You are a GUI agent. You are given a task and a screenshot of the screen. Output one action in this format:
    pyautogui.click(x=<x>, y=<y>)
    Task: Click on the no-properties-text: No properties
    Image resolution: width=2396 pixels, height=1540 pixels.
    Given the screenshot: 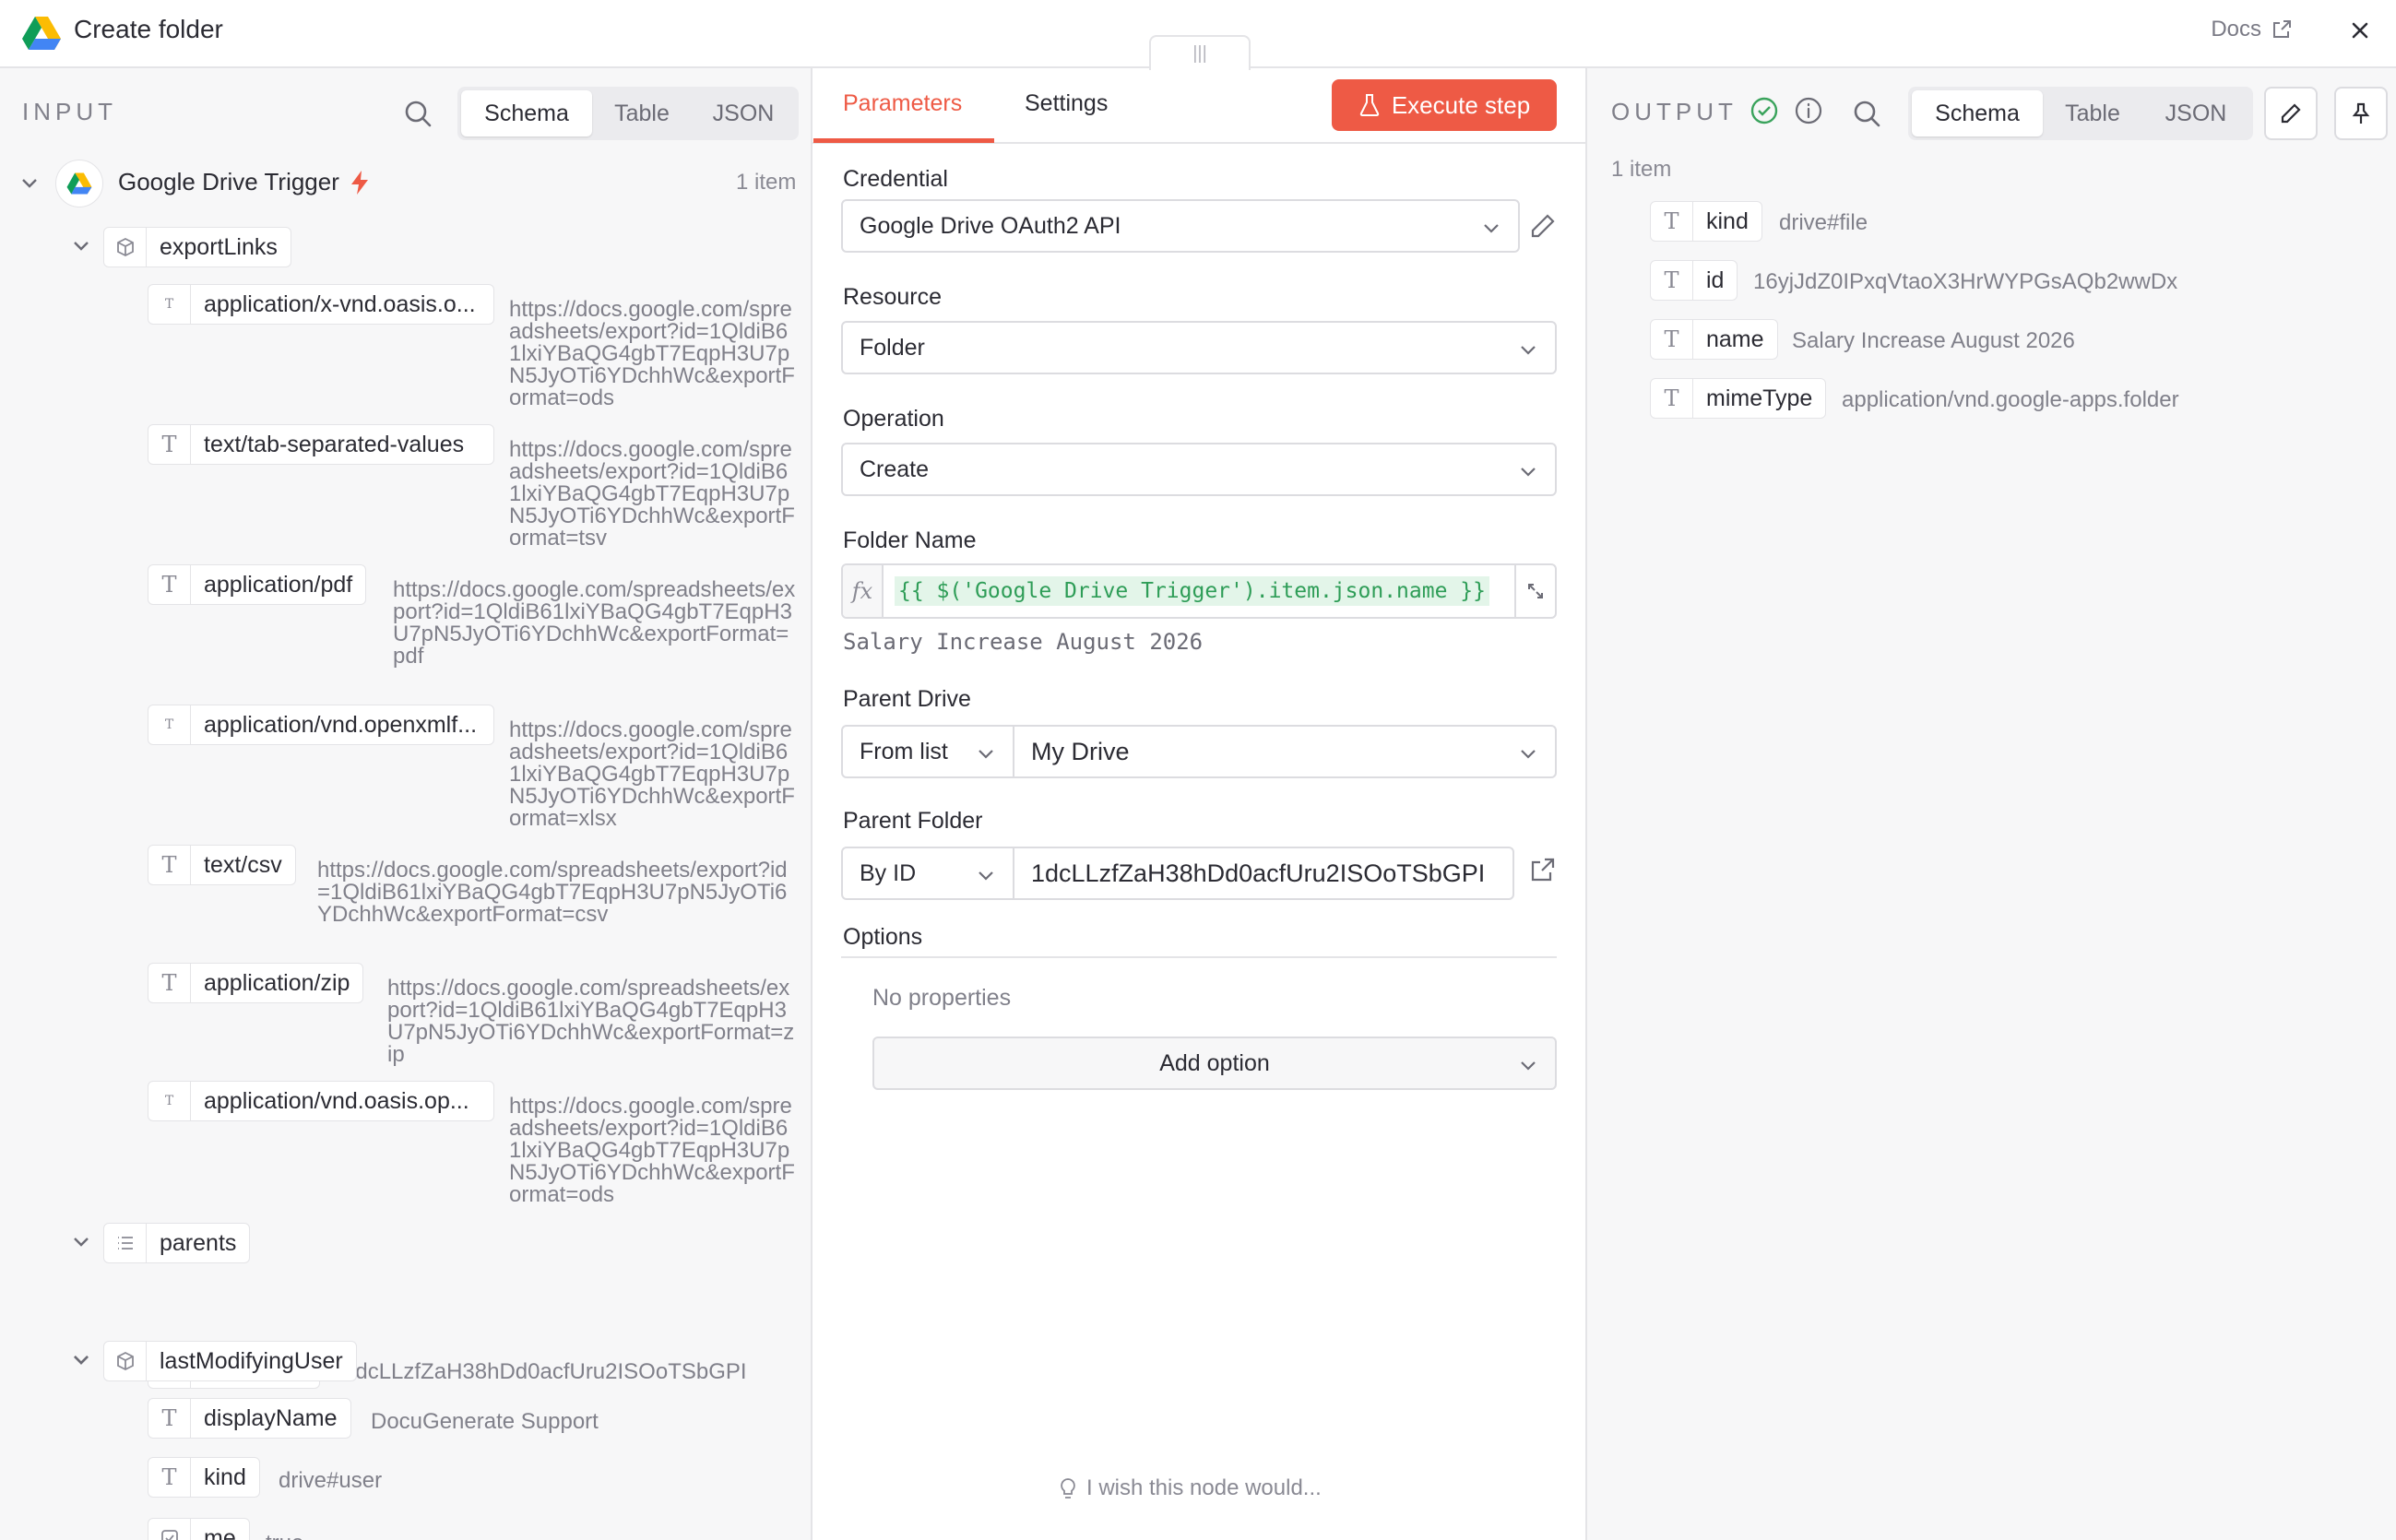 What is the action you would take?
    pyautogui.click(x=942, y=998)
    